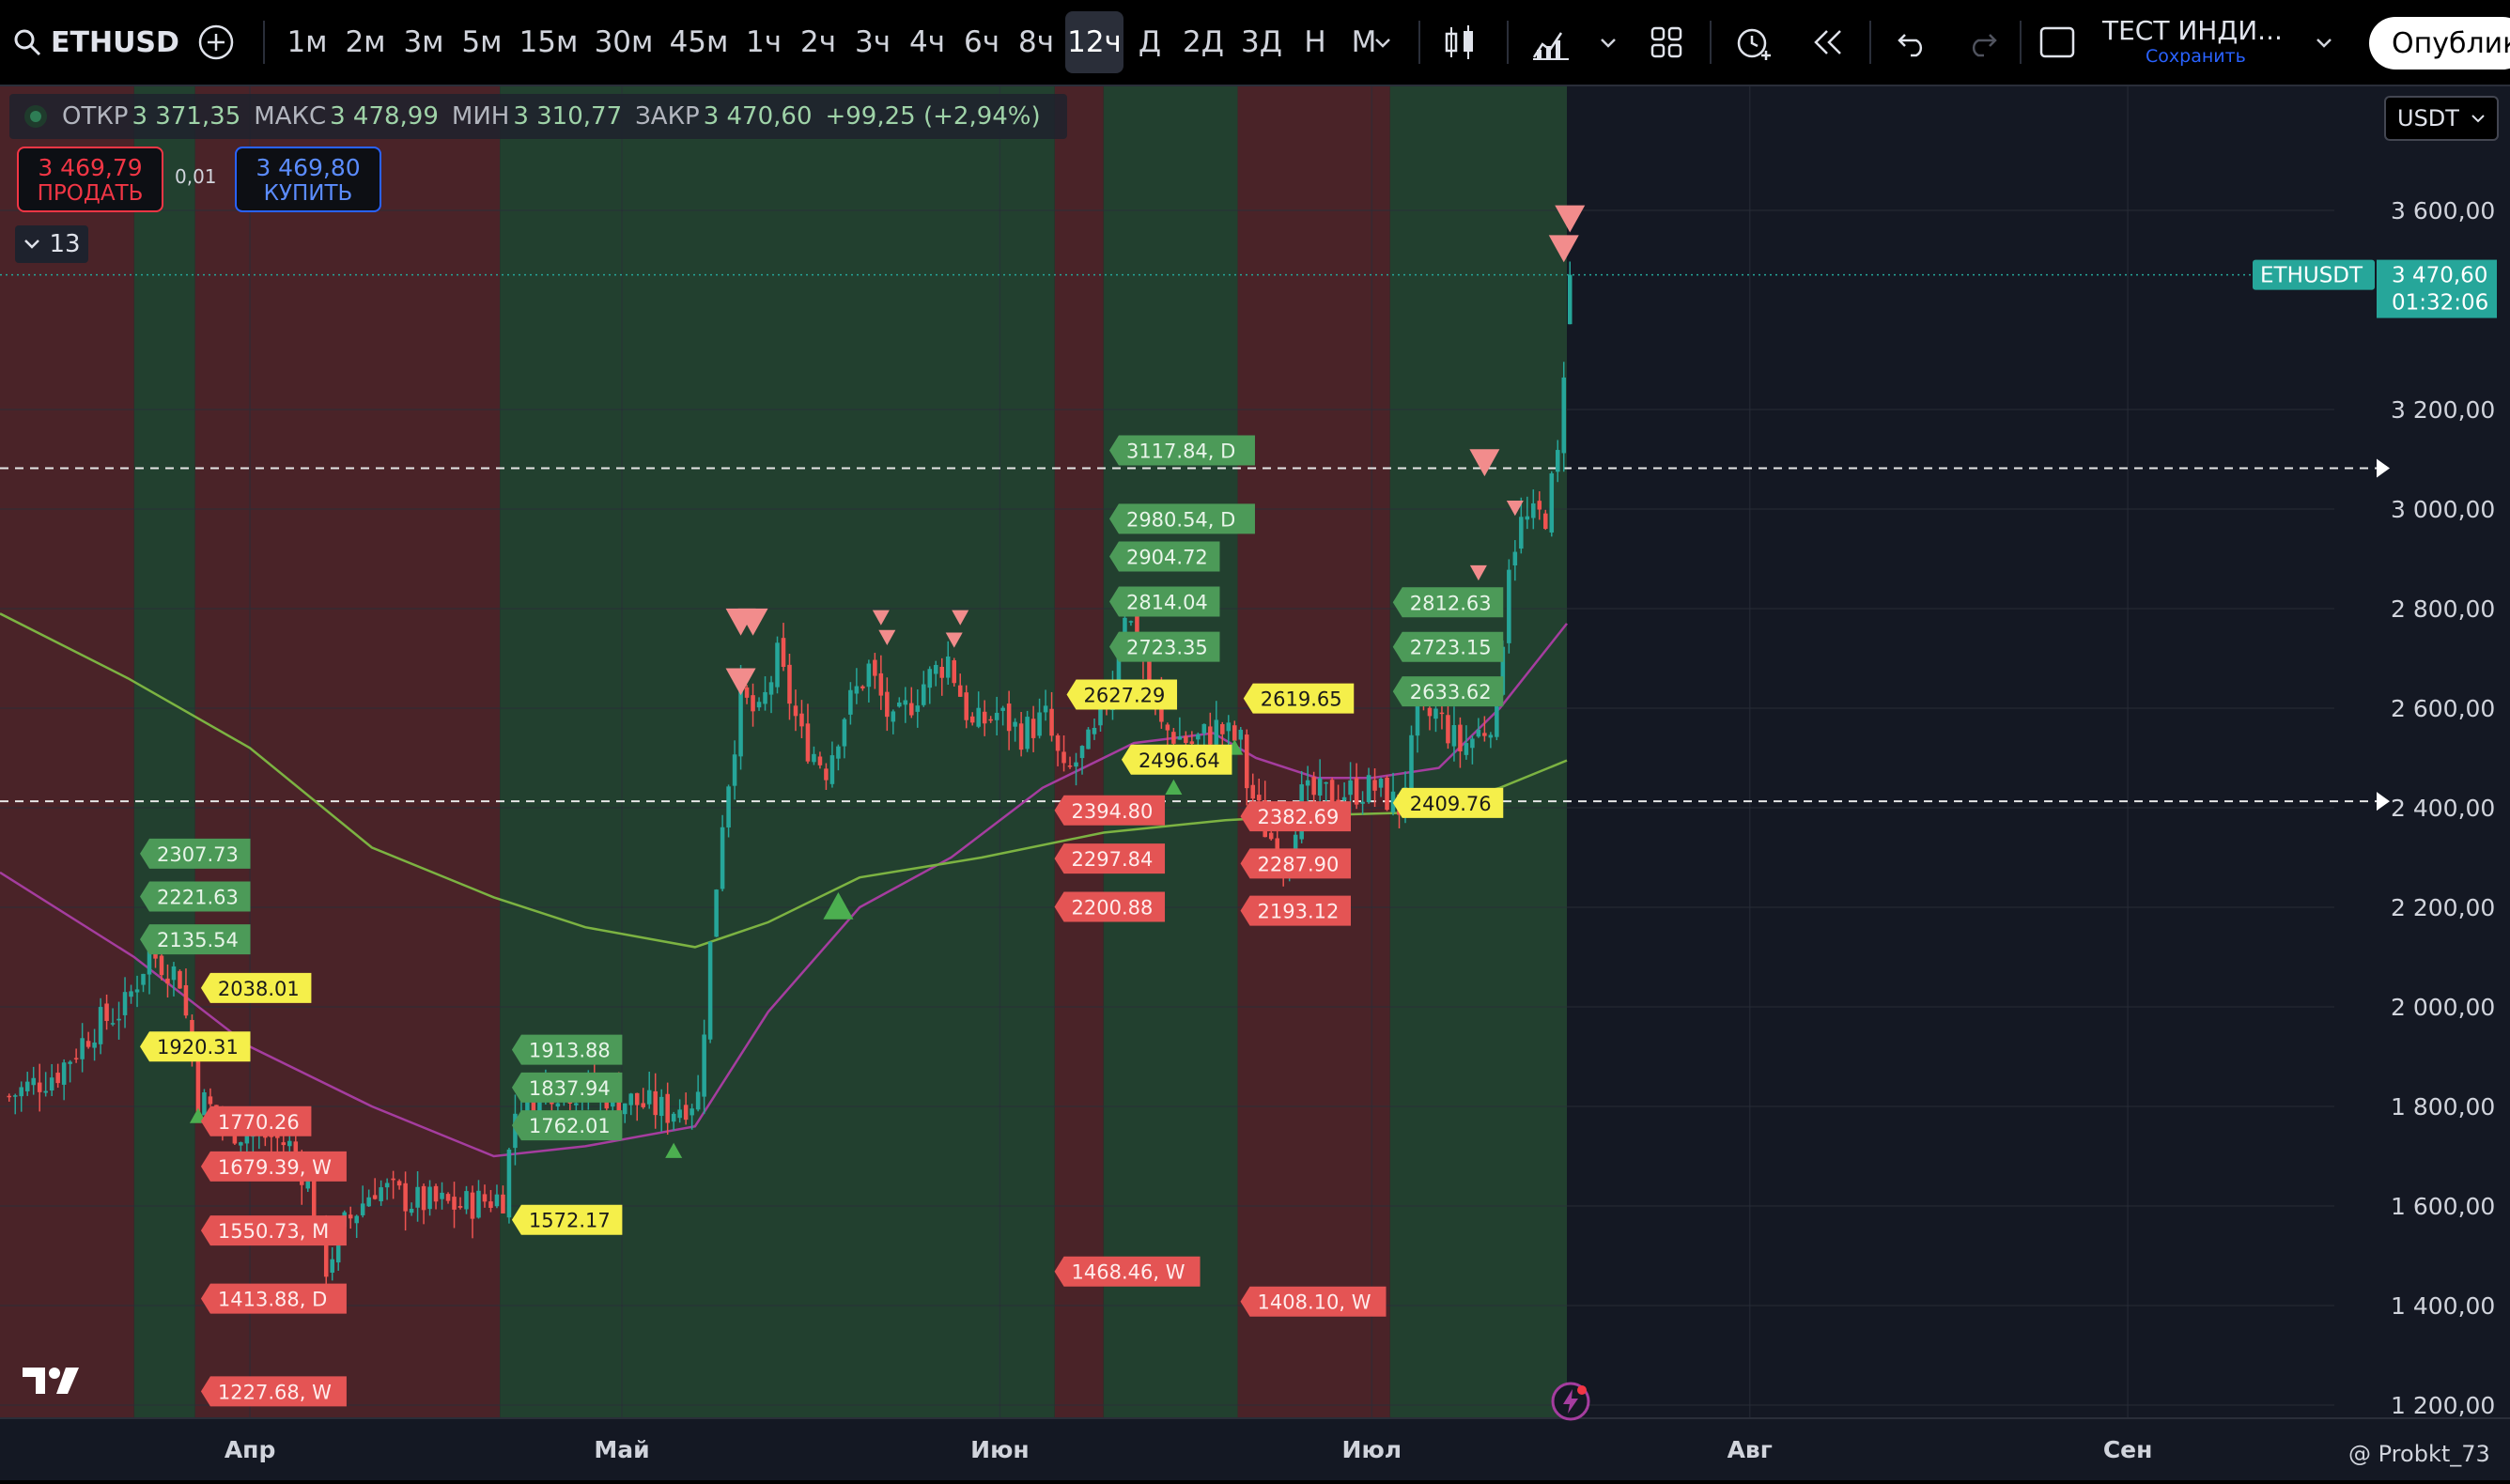  Describe the element at coordinates (216, 42) in the screenshot. I see `compare-symbol-button` at that location.